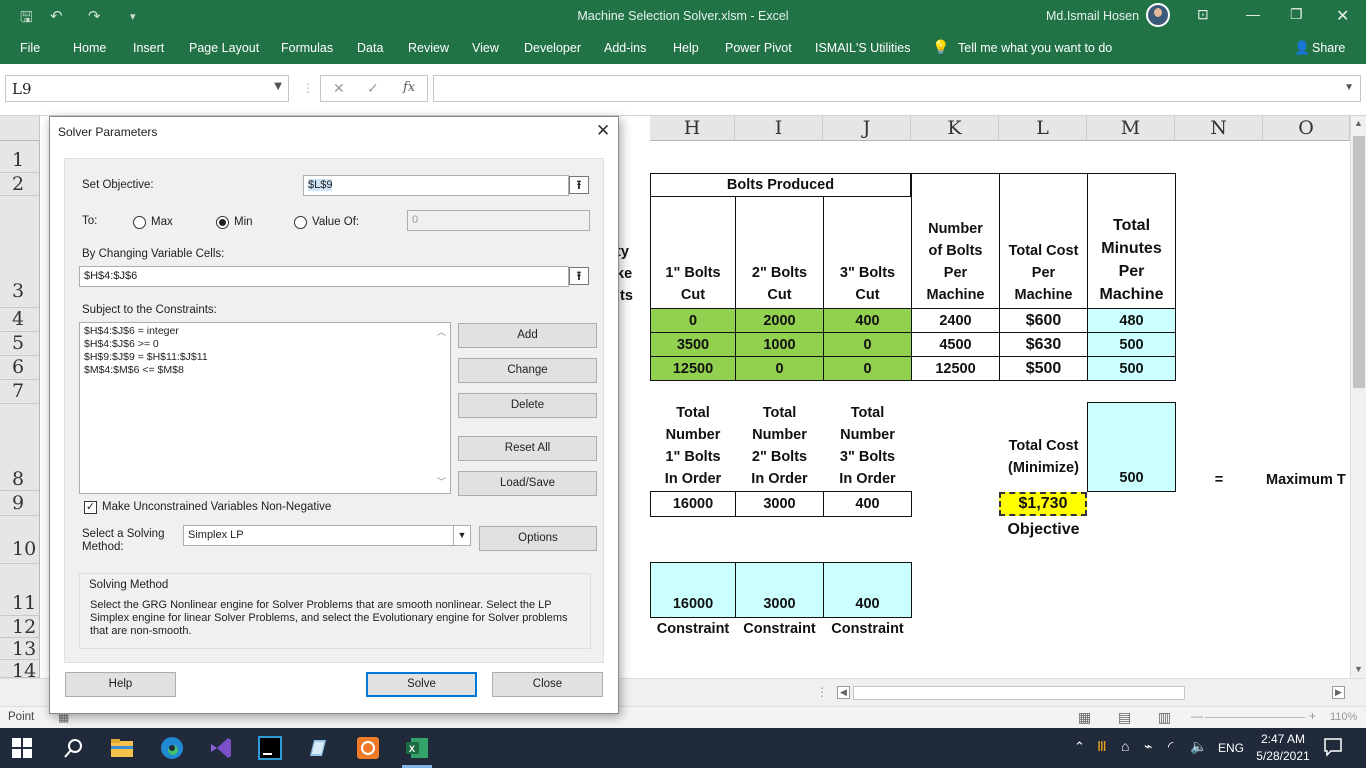 The height and width of the screenshot is (768, 1366). What do you see at coordinates (1043, 530) in the screenshot?
I see `objective-label: Objective` at bounding box center [1043, 530].